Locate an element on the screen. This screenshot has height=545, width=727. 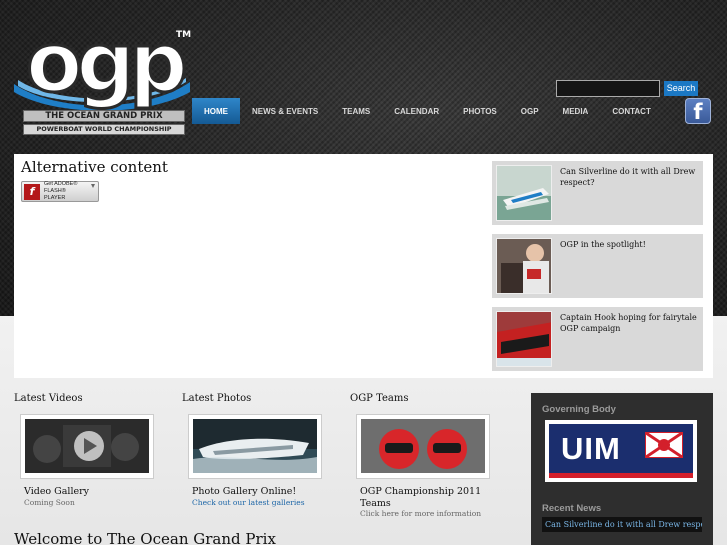
nav-item-home: HOME is located at coordinates (216, 111).